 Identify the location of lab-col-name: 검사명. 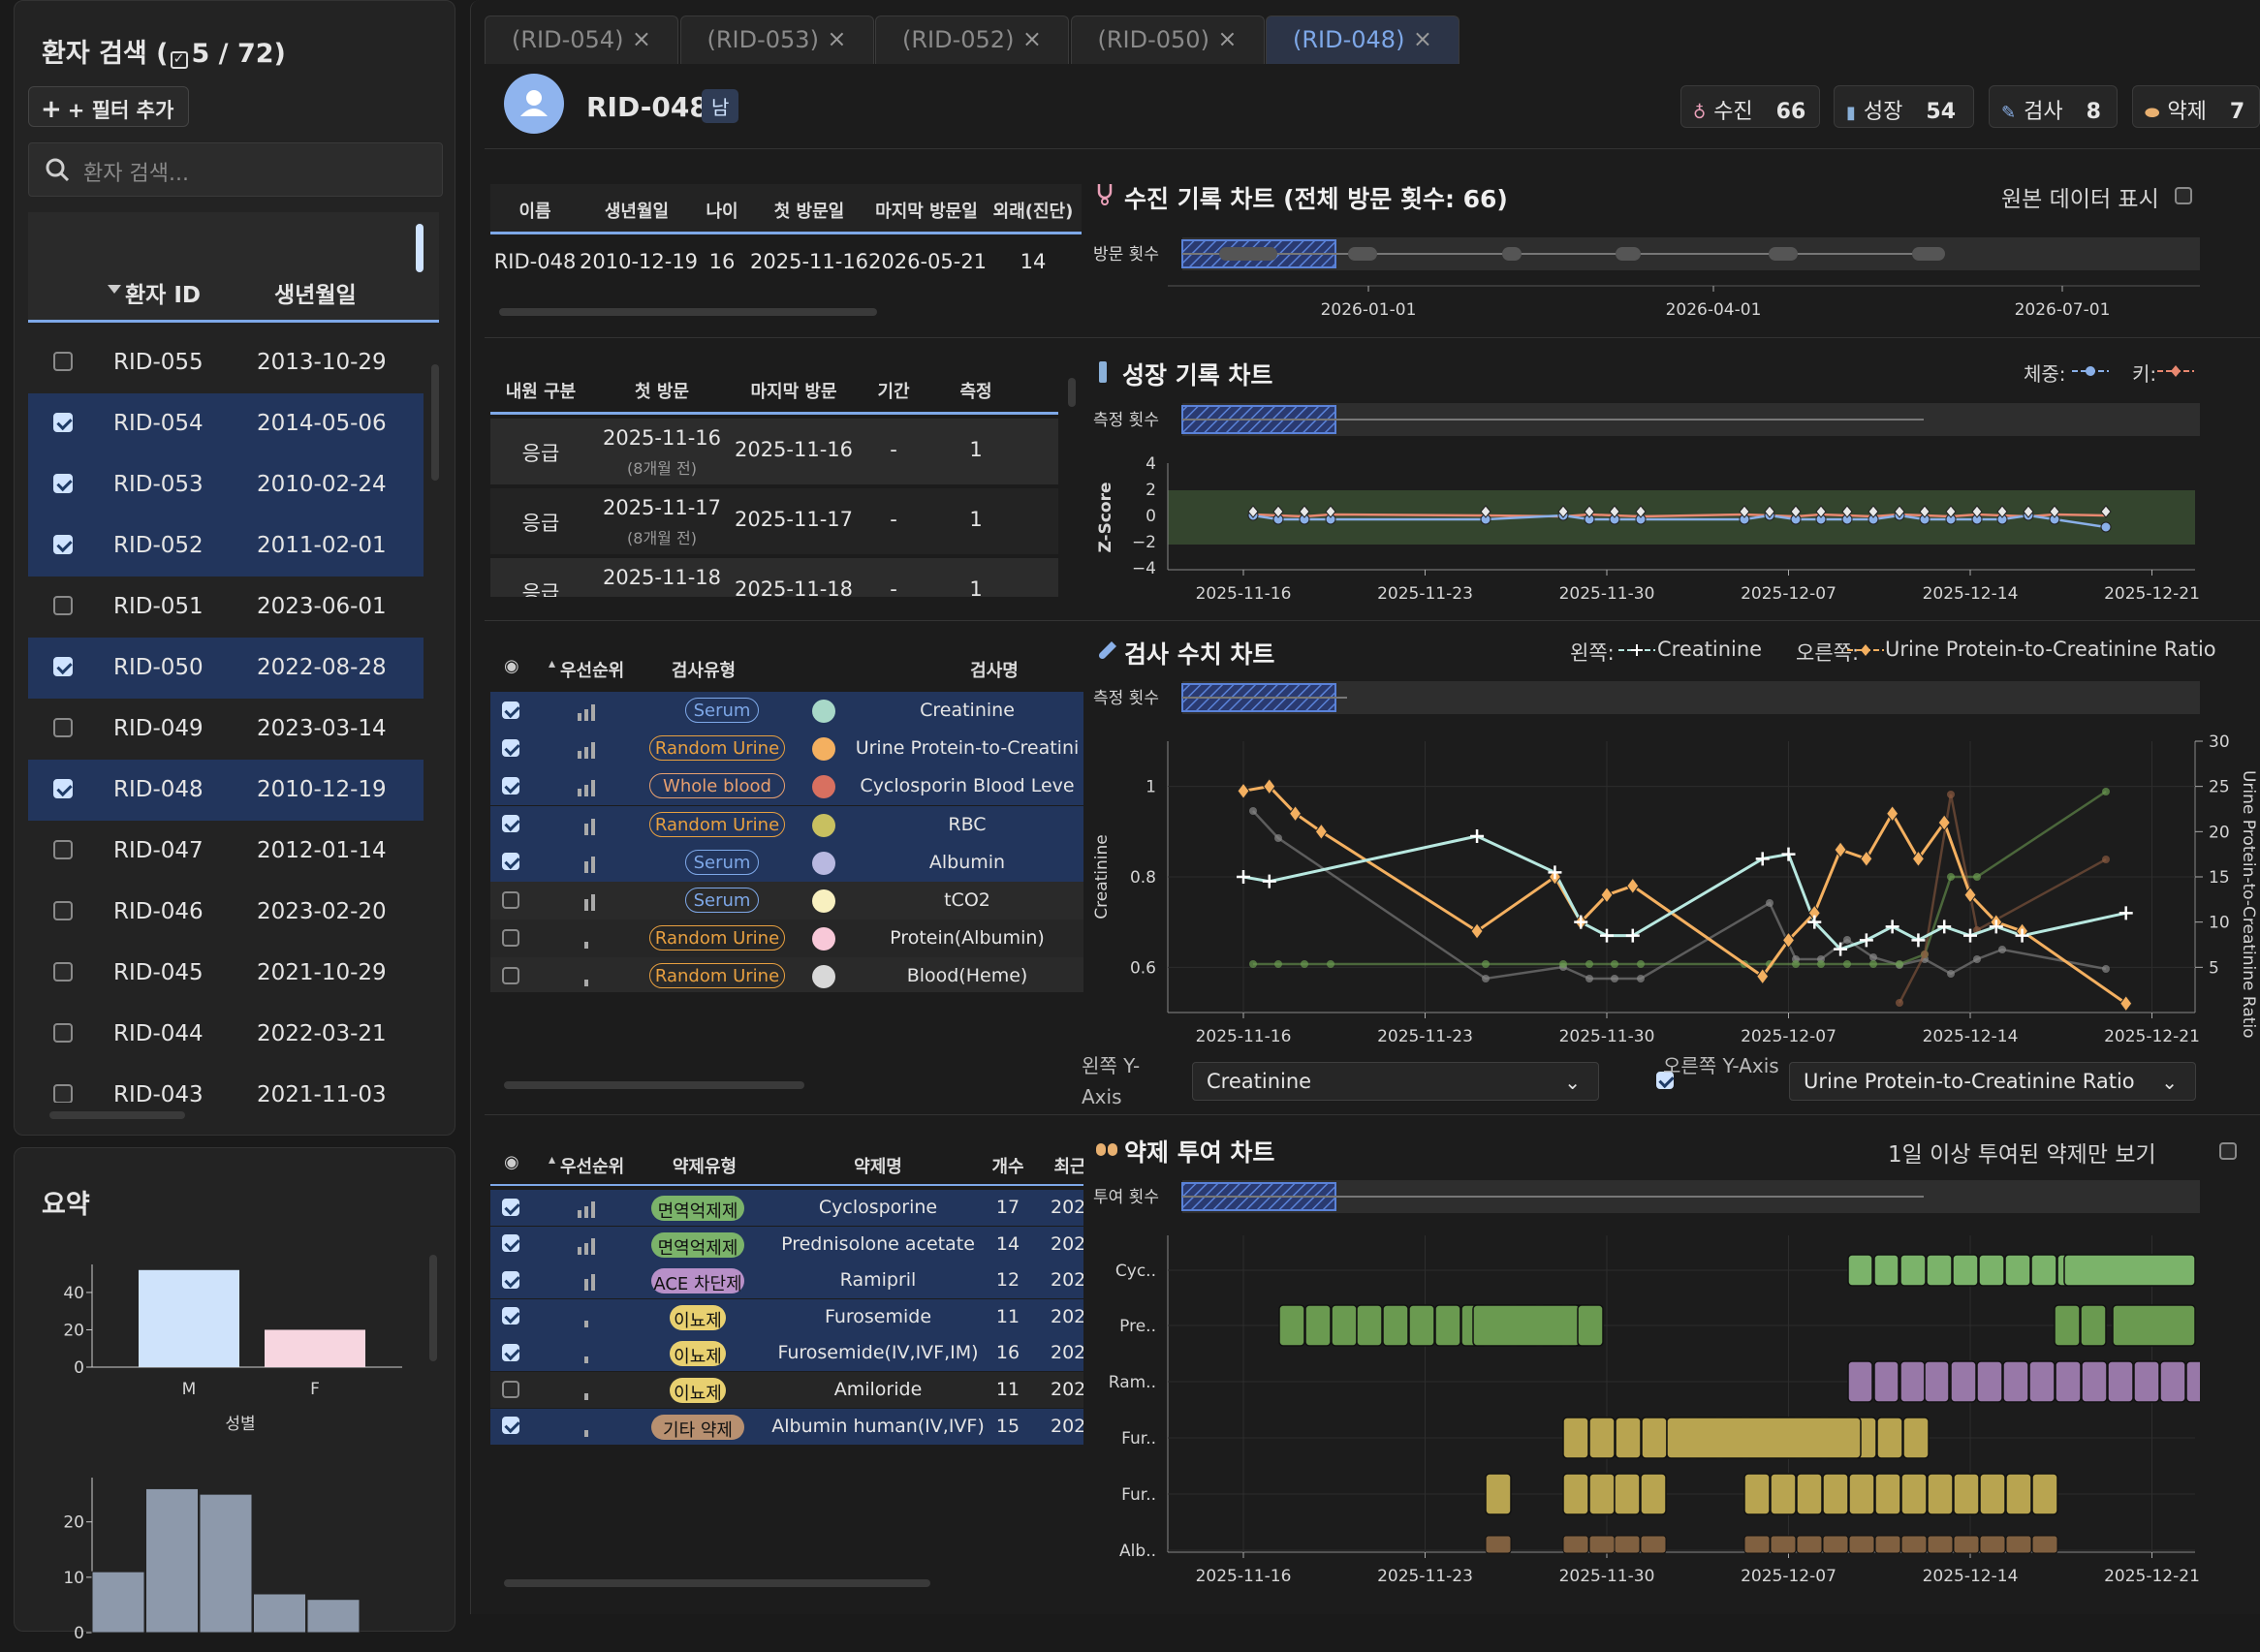
(994, 669).